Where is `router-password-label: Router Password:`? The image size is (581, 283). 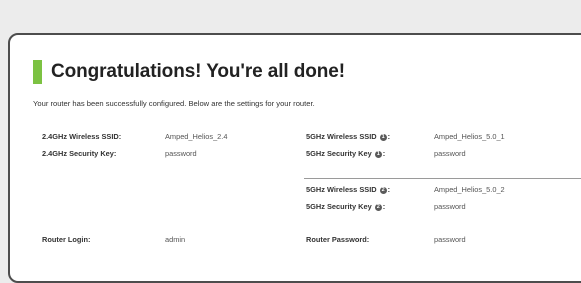 router-password-label: Router Password: is located at coordinates (337, 240).